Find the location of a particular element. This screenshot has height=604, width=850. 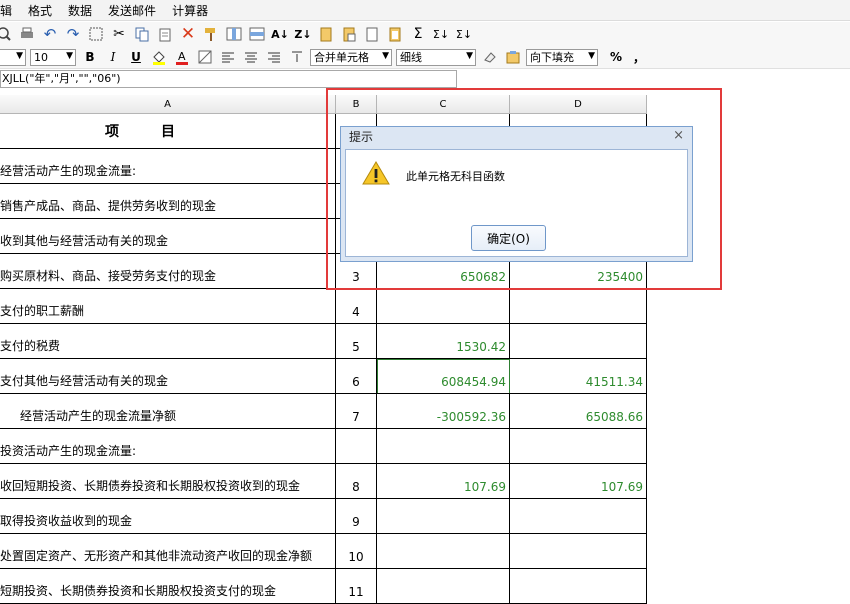

formula-input: XJLL("年","月","","06") is located at coordinates (228, 79).